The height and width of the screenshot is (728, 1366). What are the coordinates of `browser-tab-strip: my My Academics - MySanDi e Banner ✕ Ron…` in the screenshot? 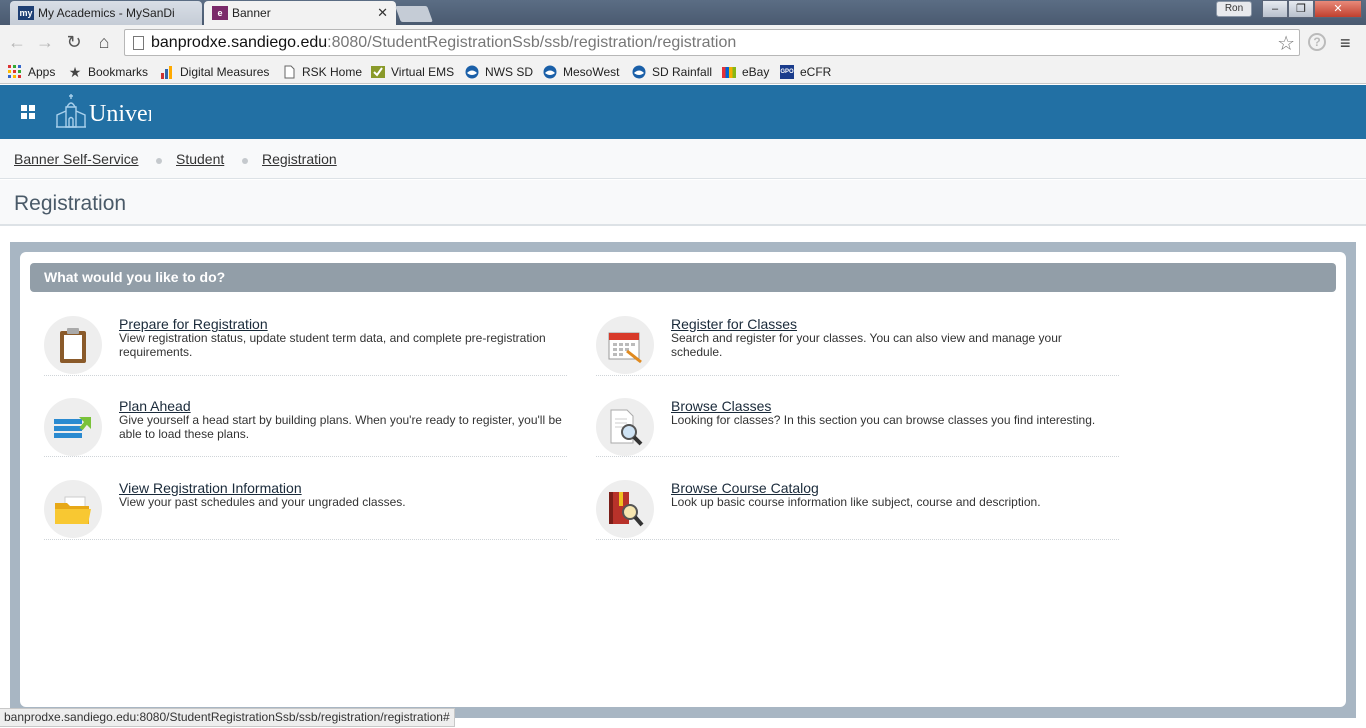 It's located at (683, 12).